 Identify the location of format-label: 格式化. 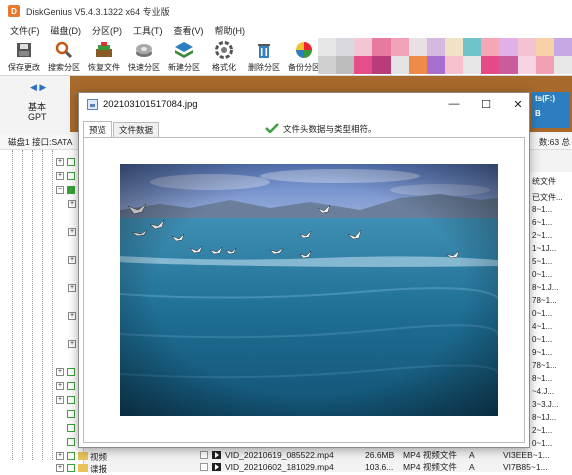
(224, 67).